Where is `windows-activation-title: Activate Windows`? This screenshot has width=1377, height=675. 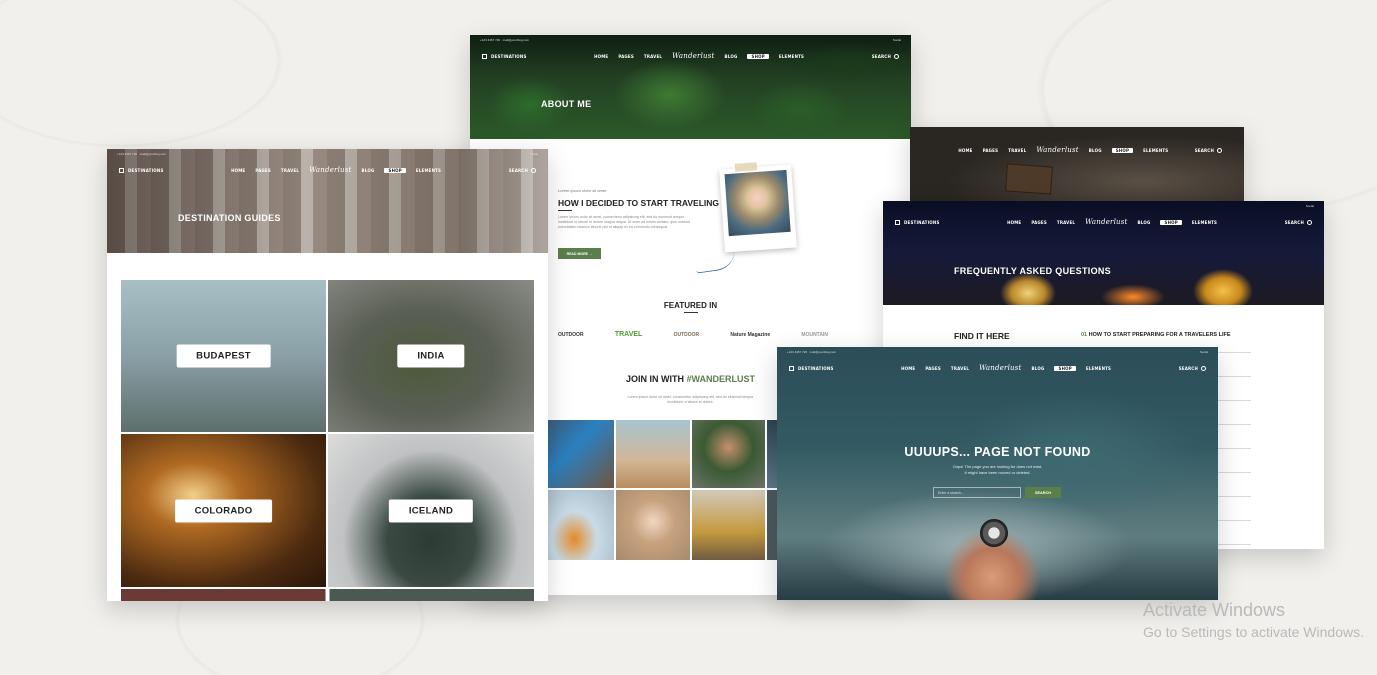
windows-activation-title: Activate Windows is located at coordinates (1214, 610).